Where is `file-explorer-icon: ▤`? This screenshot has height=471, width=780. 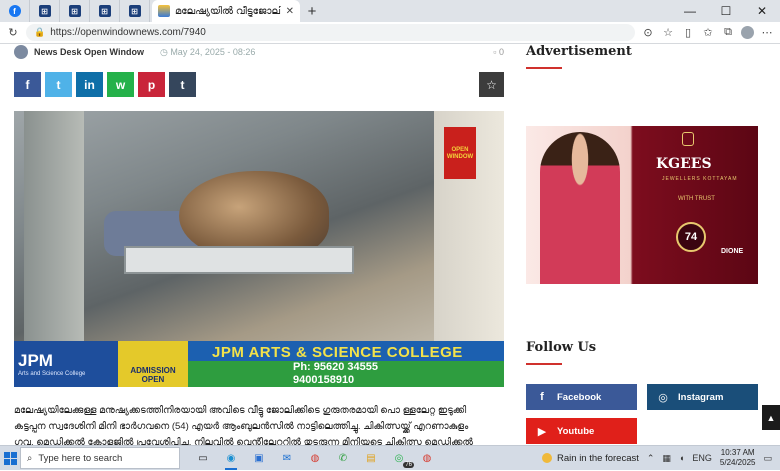 file-explorer-icon: ▤ is located at coordinates (371, 458).